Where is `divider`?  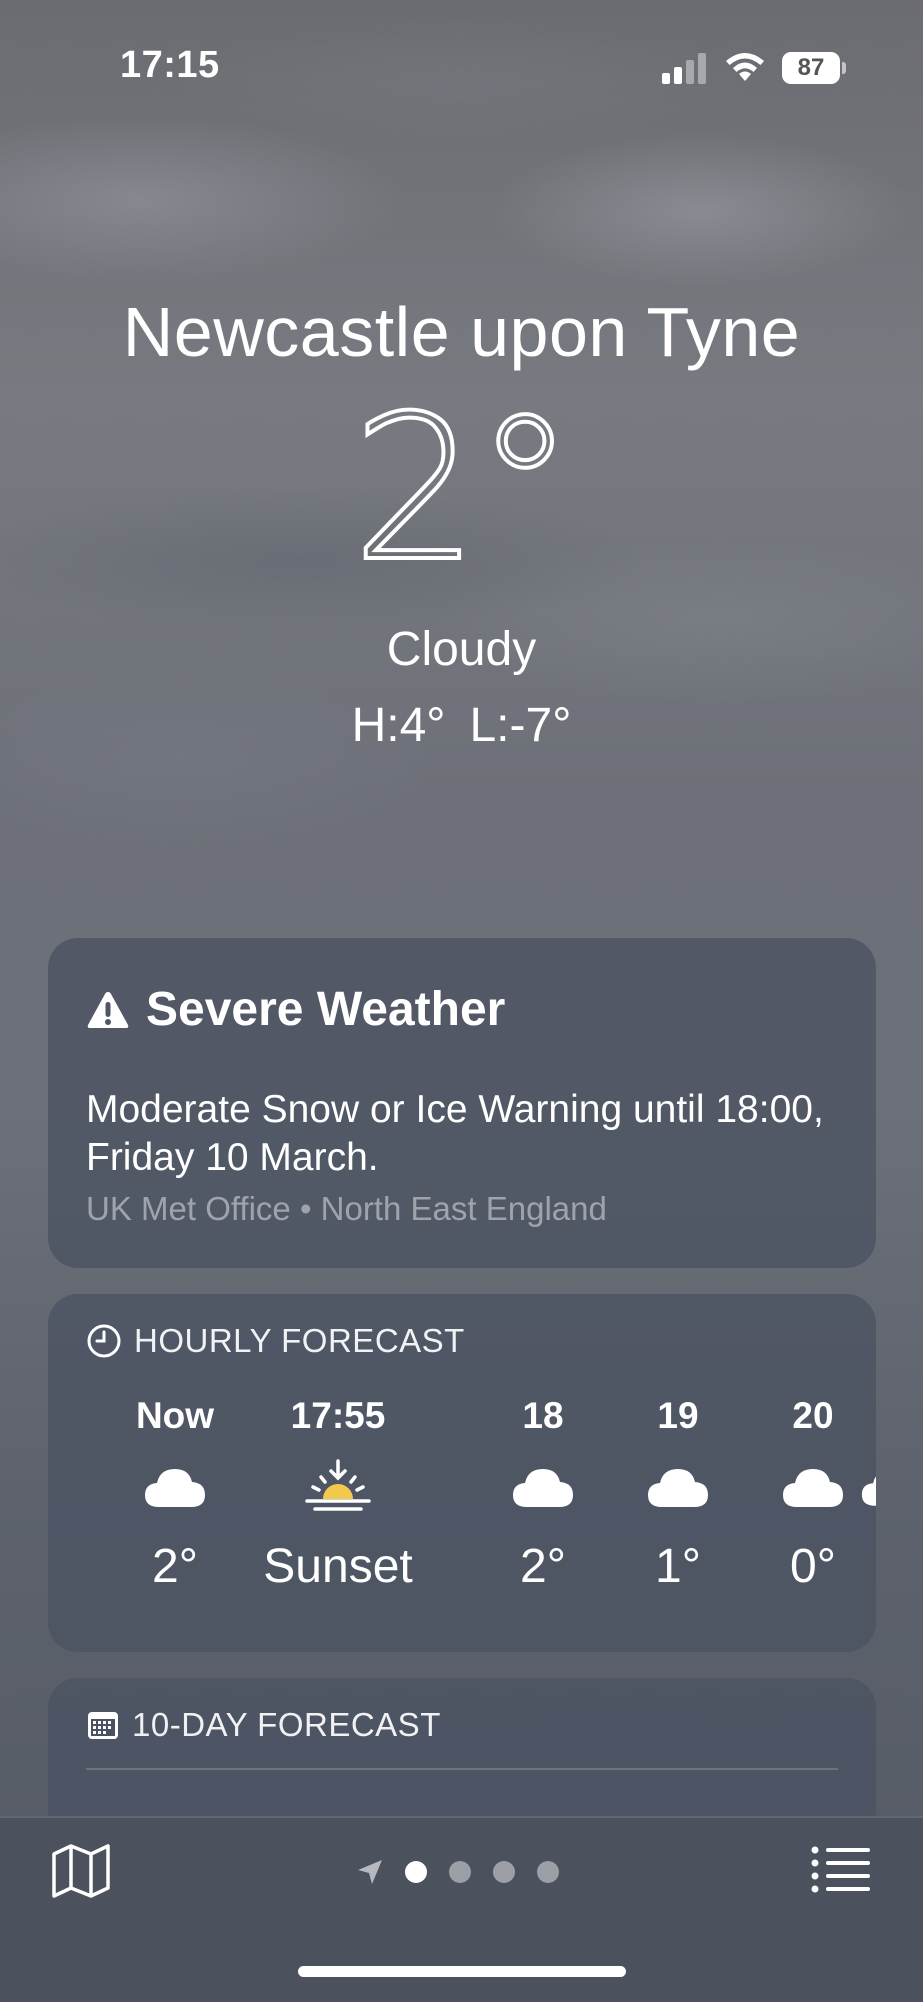 divider is located at coordinates (462, 1769).